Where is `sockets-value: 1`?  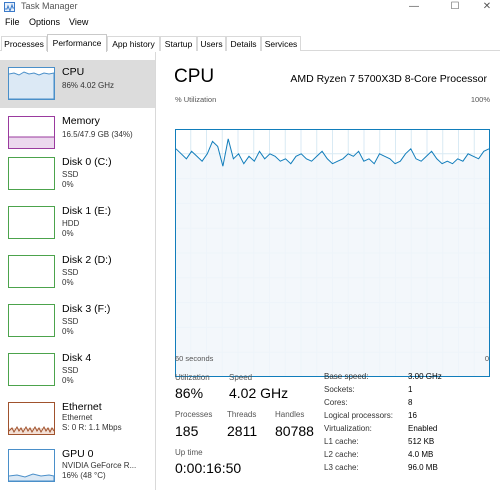 sockets-value: 1 is located at coordinates (410, 389).